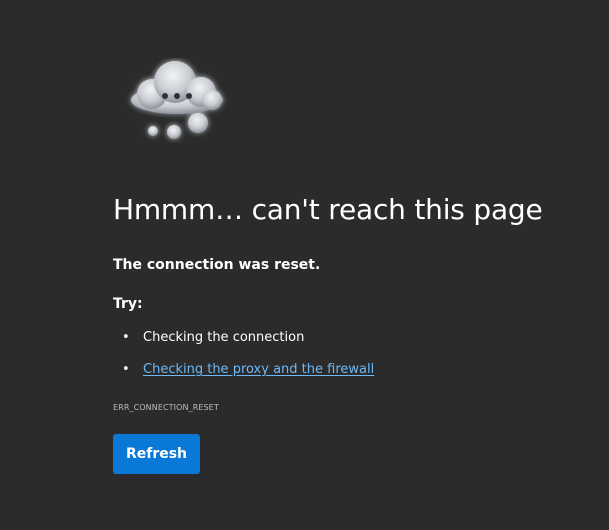 The width and height of the screenshot is (609, 530). What do you see at coordinates (217, 265) in the screenshot?
I see `error-message: The connection was reset.` at bounding box center [217, 265].